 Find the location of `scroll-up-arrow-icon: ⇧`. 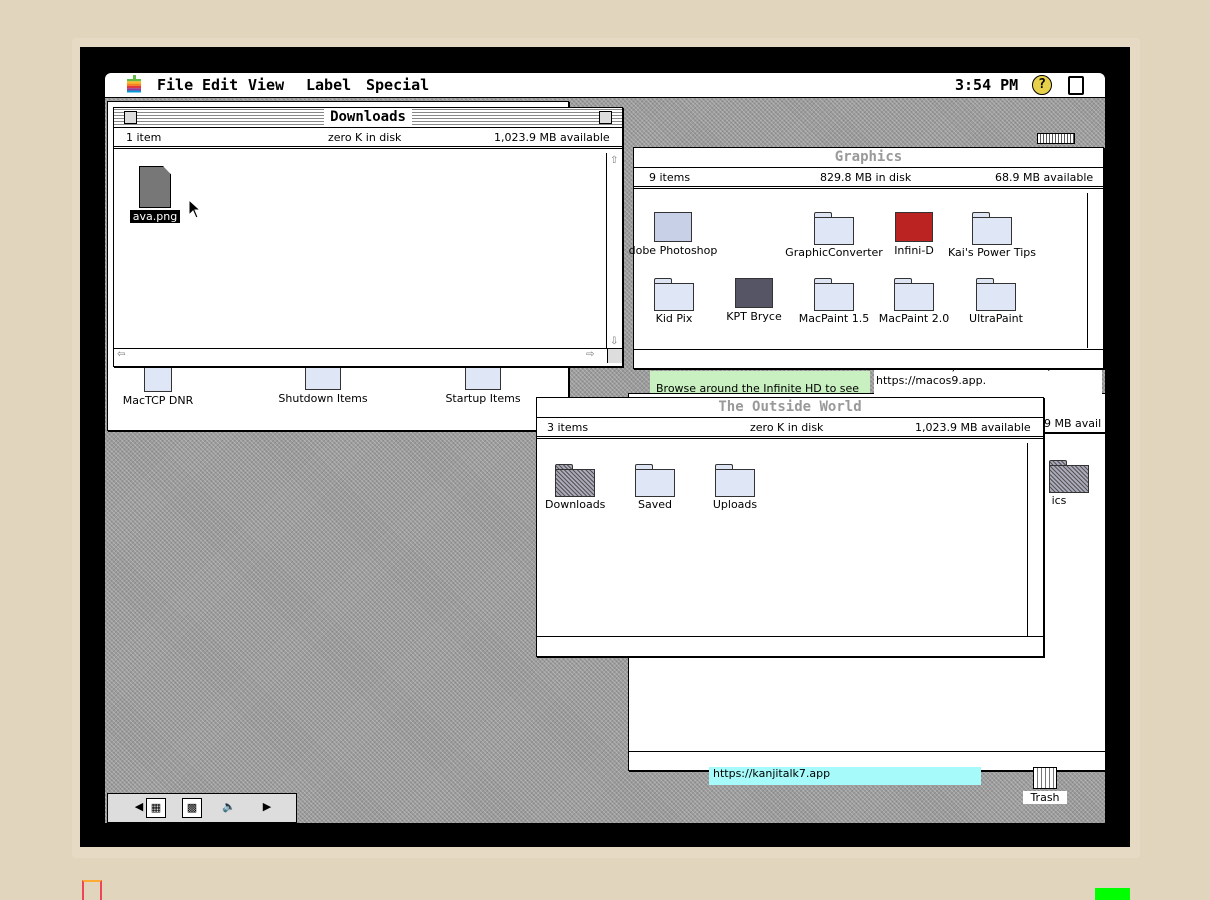

scroll-up-arrow-icon: ⇧ is located at coordinates (614, 160).